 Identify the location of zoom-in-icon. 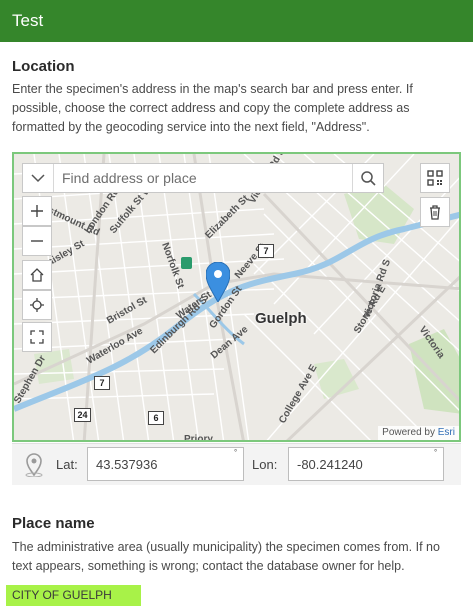
(37, 211).